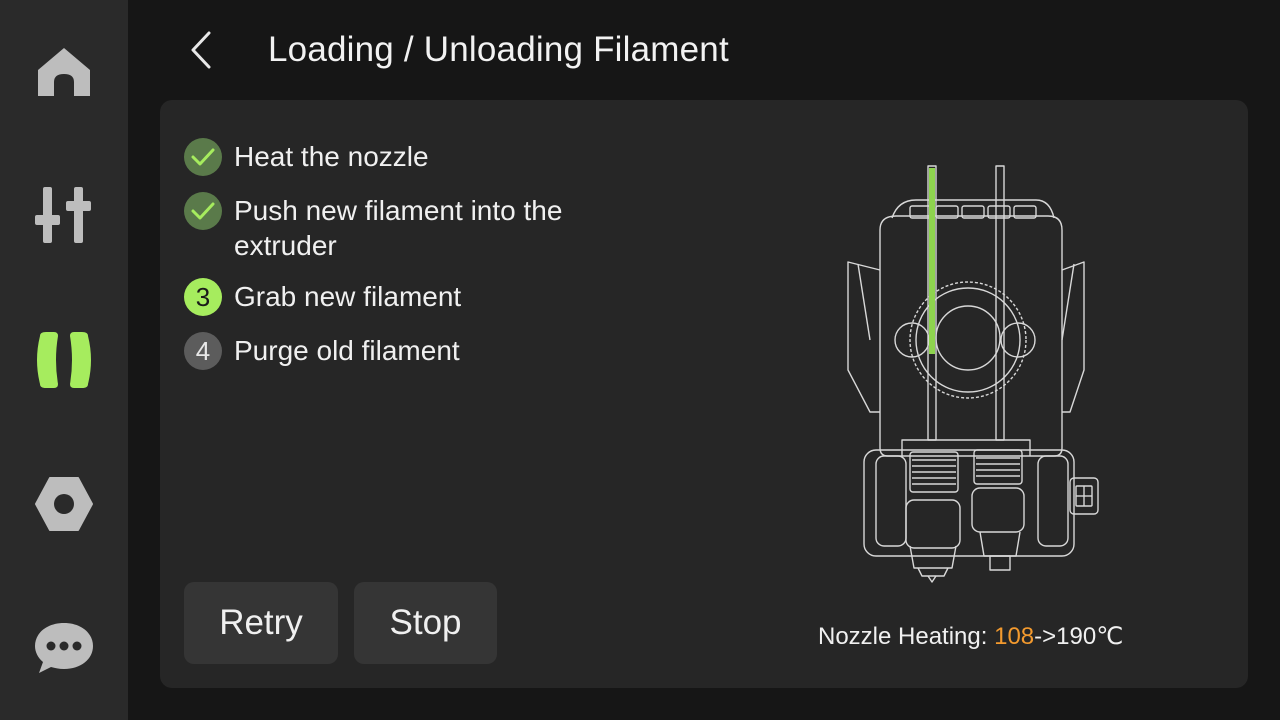  I want to click on page-title: Loading / Unloading Filament, so click(498, 49).